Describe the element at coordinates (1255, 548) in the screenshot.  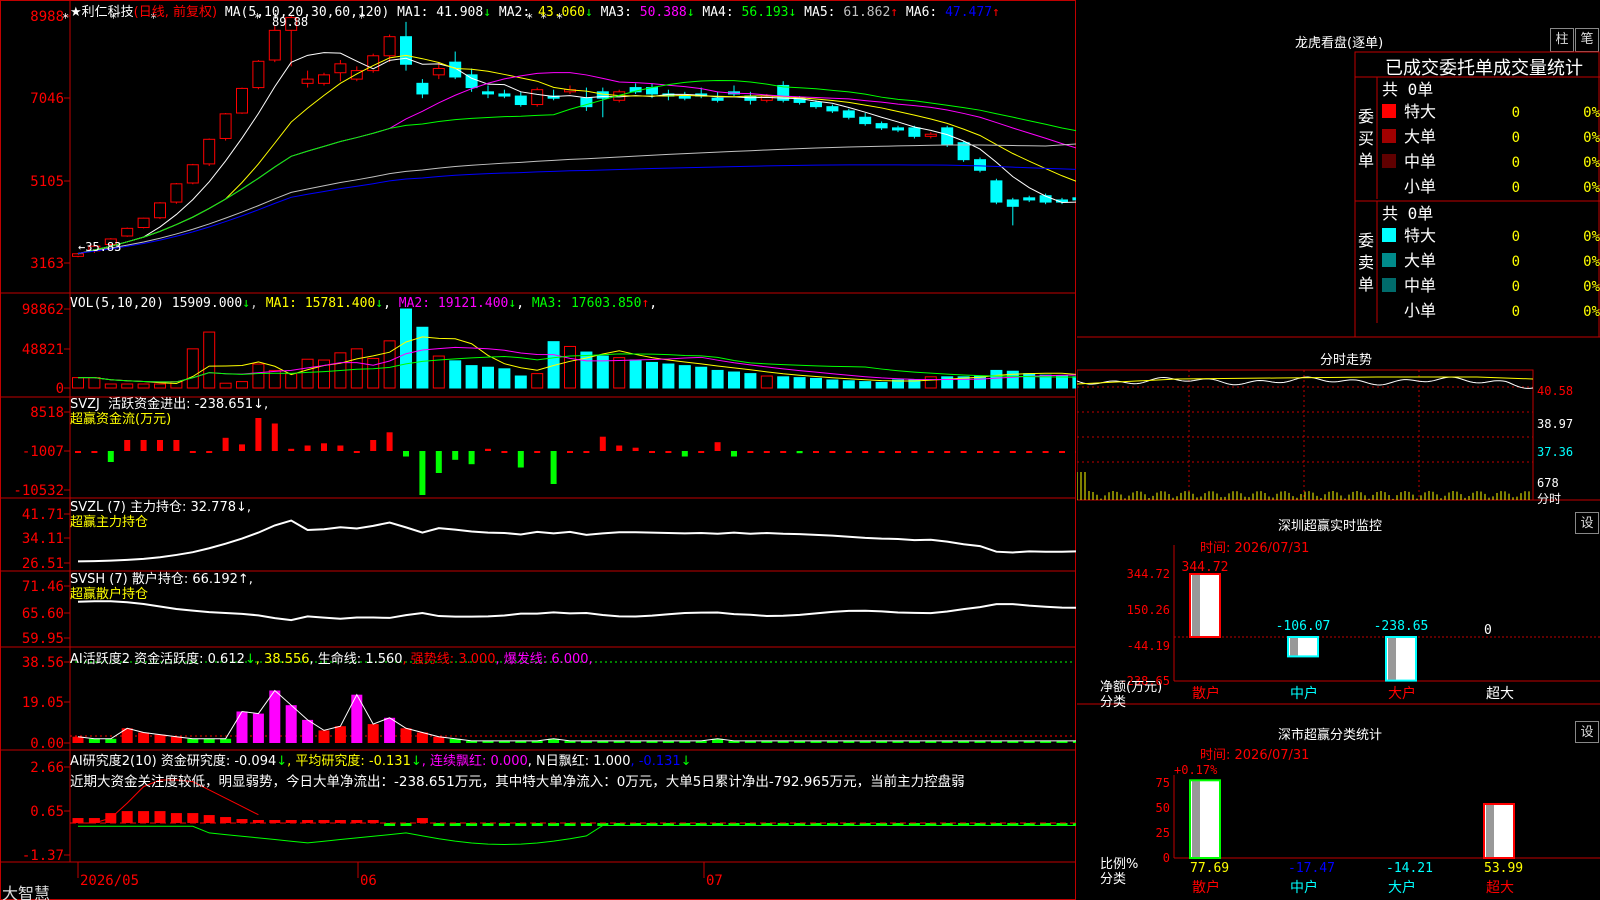
I see `monitor-time: 时间: 2026/07/31` at that location.